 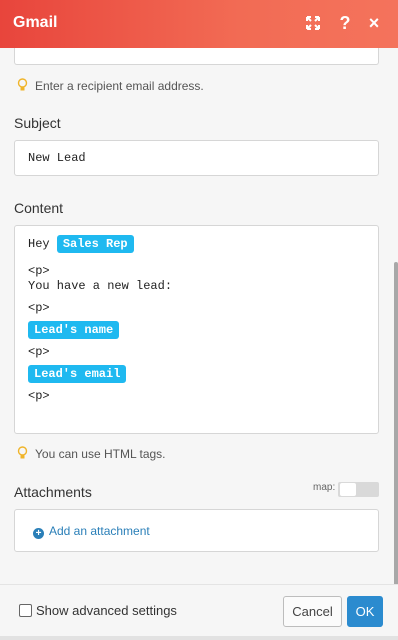 I want to click on dialog-title: Gmail, so click(x=35, y=22).